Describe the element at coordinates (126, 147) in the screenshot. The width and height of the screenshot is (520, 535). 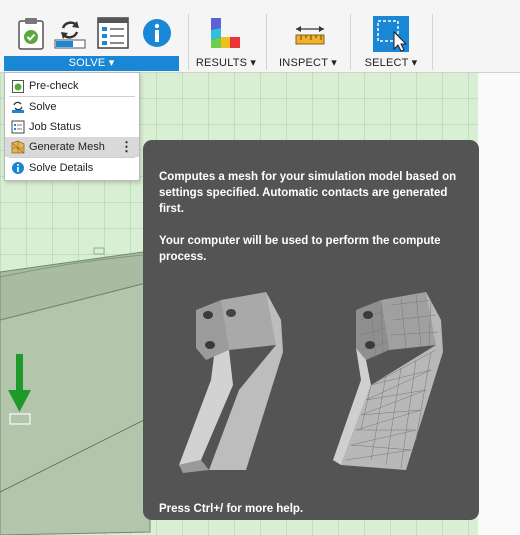
I see `more-options-icon: ⋮` at that location.